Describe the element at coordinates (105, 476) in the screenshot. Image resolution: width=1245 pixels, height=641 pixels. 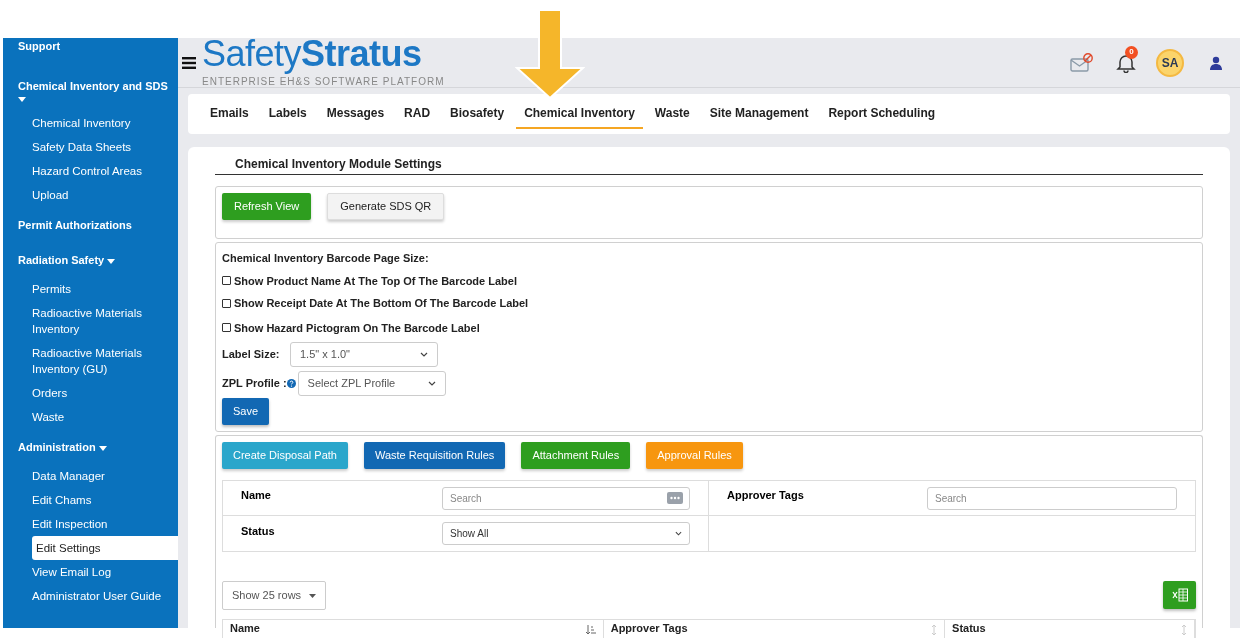
I see `sidebar-item: Data Manager` at that location.